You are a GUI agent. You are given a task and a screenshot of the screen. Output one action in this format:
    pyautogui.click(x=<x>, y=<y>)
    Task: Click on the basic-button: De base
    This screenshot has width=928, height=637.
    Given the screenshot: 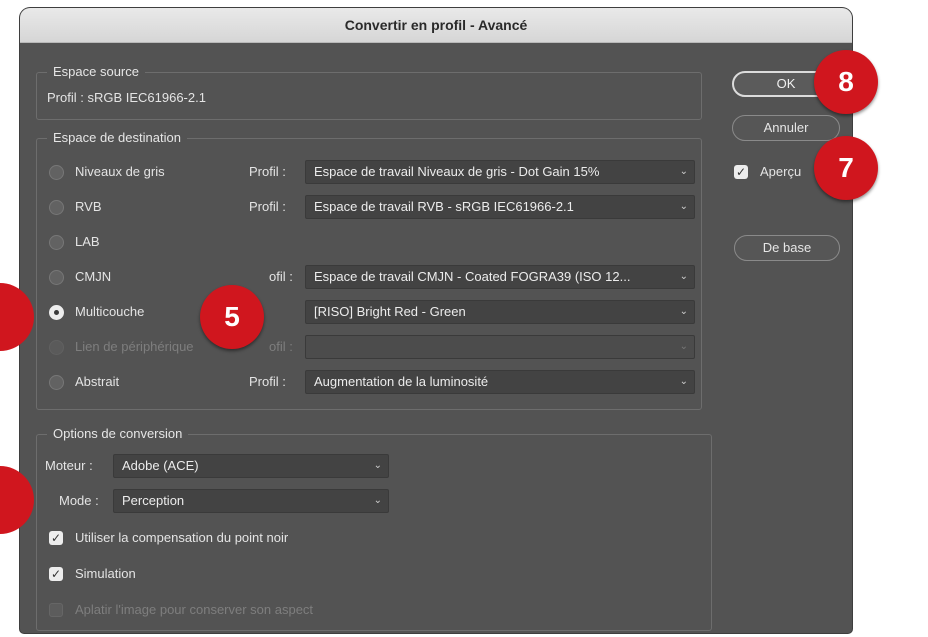 What is the action you would take?
    pyautogui.click(x=787, y=248)
    